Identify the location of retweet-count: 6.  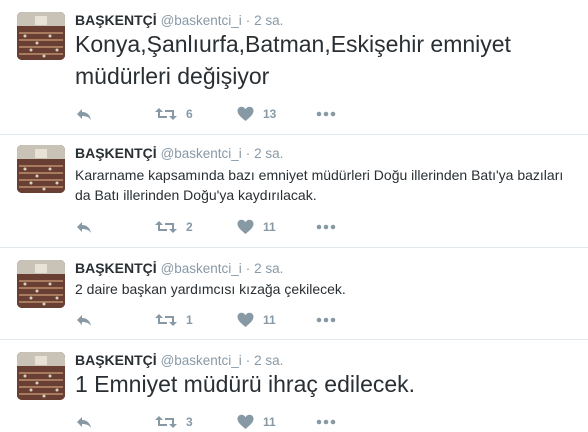
(189, 114).